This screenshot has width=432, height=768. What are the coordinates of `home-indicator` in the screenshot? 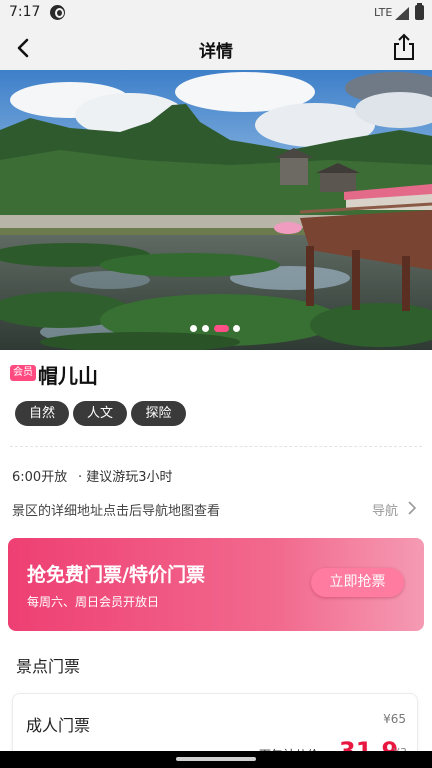 It's located at (216, 759).